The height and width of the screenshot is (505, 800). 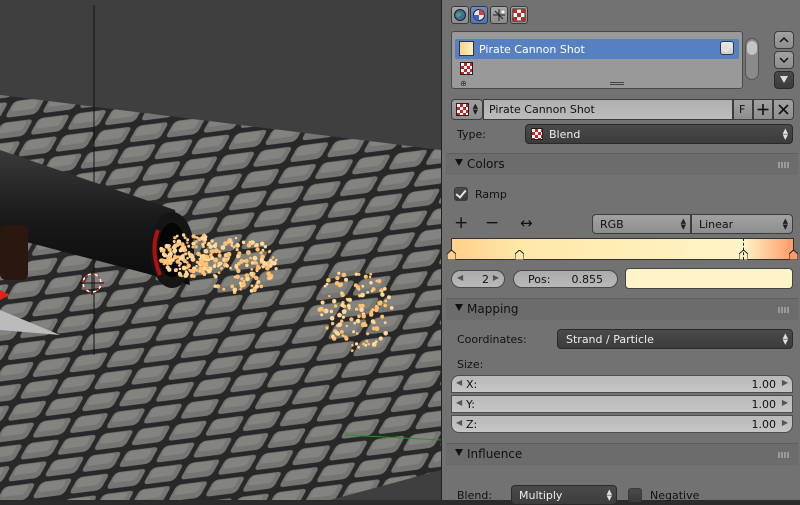 What do you see at coordinates (784, 60) in the screenshot?
I see `move-slot-down-button` at bounding box center [784, 60].